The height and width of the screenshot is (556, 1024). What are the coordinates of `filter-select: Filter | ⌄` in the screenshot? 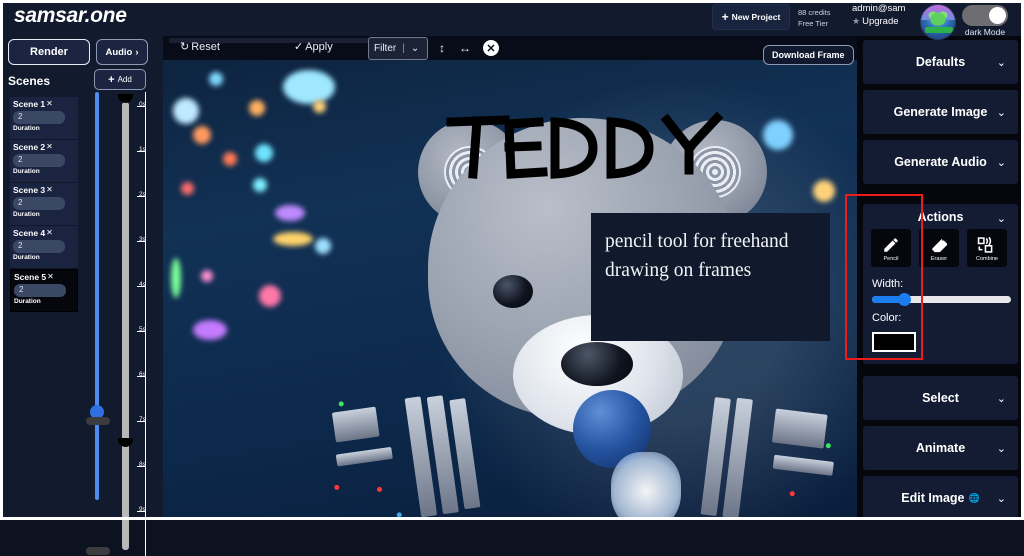 It's located at (398, 48).